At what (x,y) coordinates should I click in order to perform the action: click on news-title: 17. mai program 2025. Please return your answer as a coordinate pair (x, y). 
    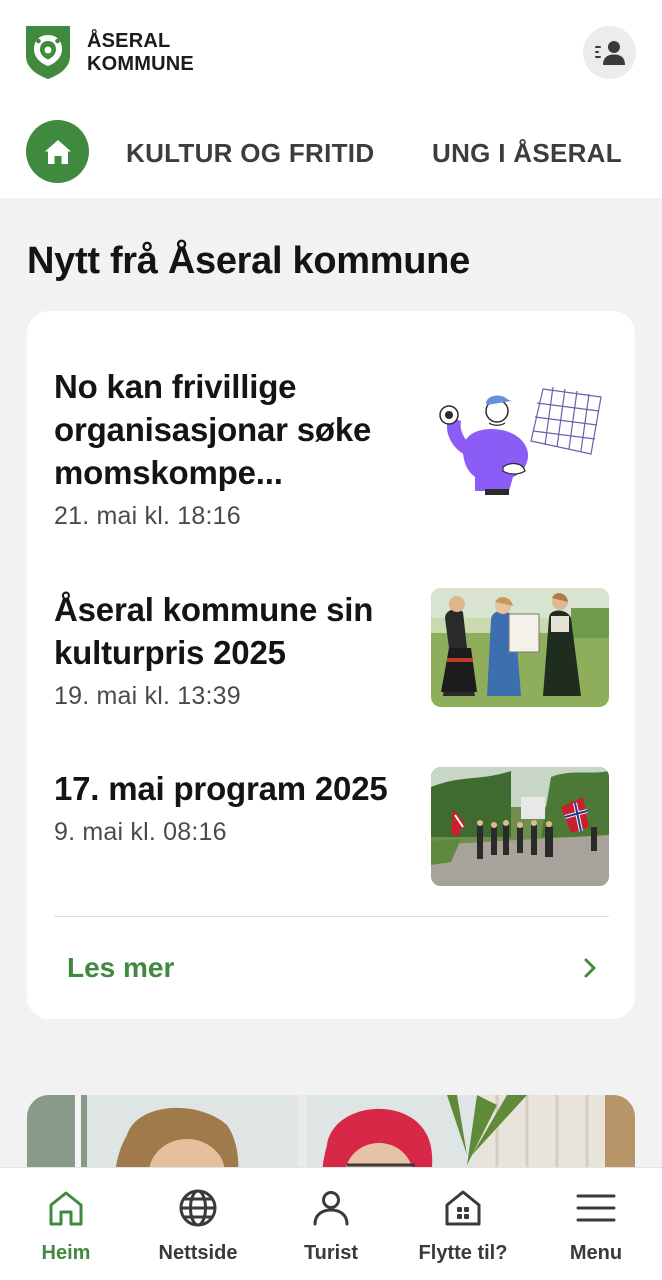
    Looking at the image, I should click on (221, 788).